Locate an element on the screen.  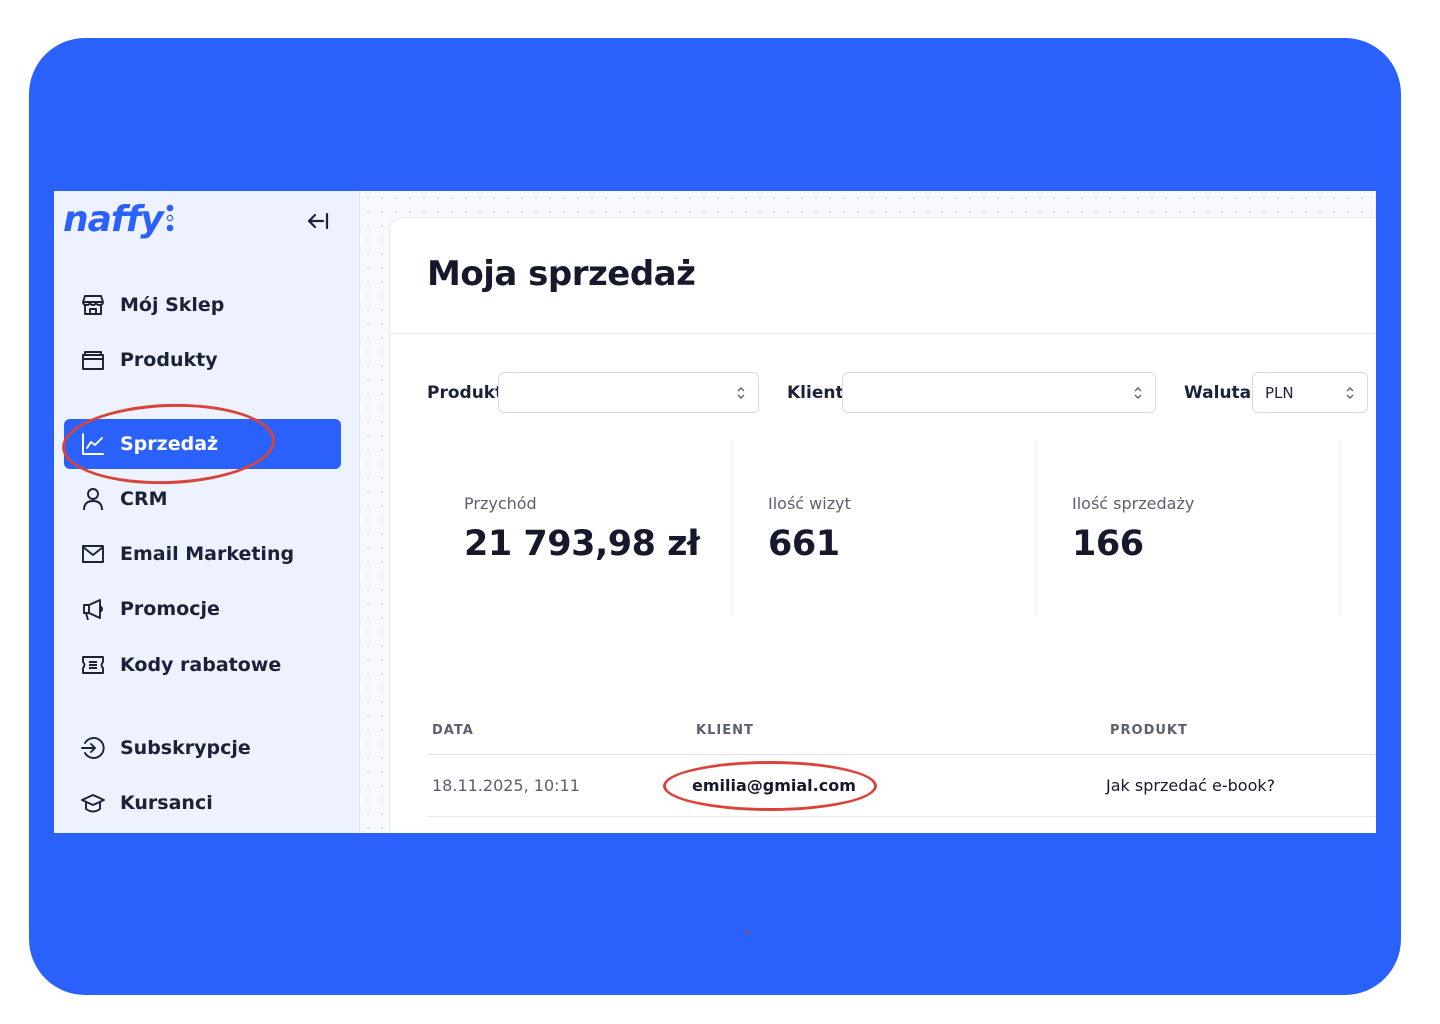
red-dot-mark is located at coordinates (747, 932).